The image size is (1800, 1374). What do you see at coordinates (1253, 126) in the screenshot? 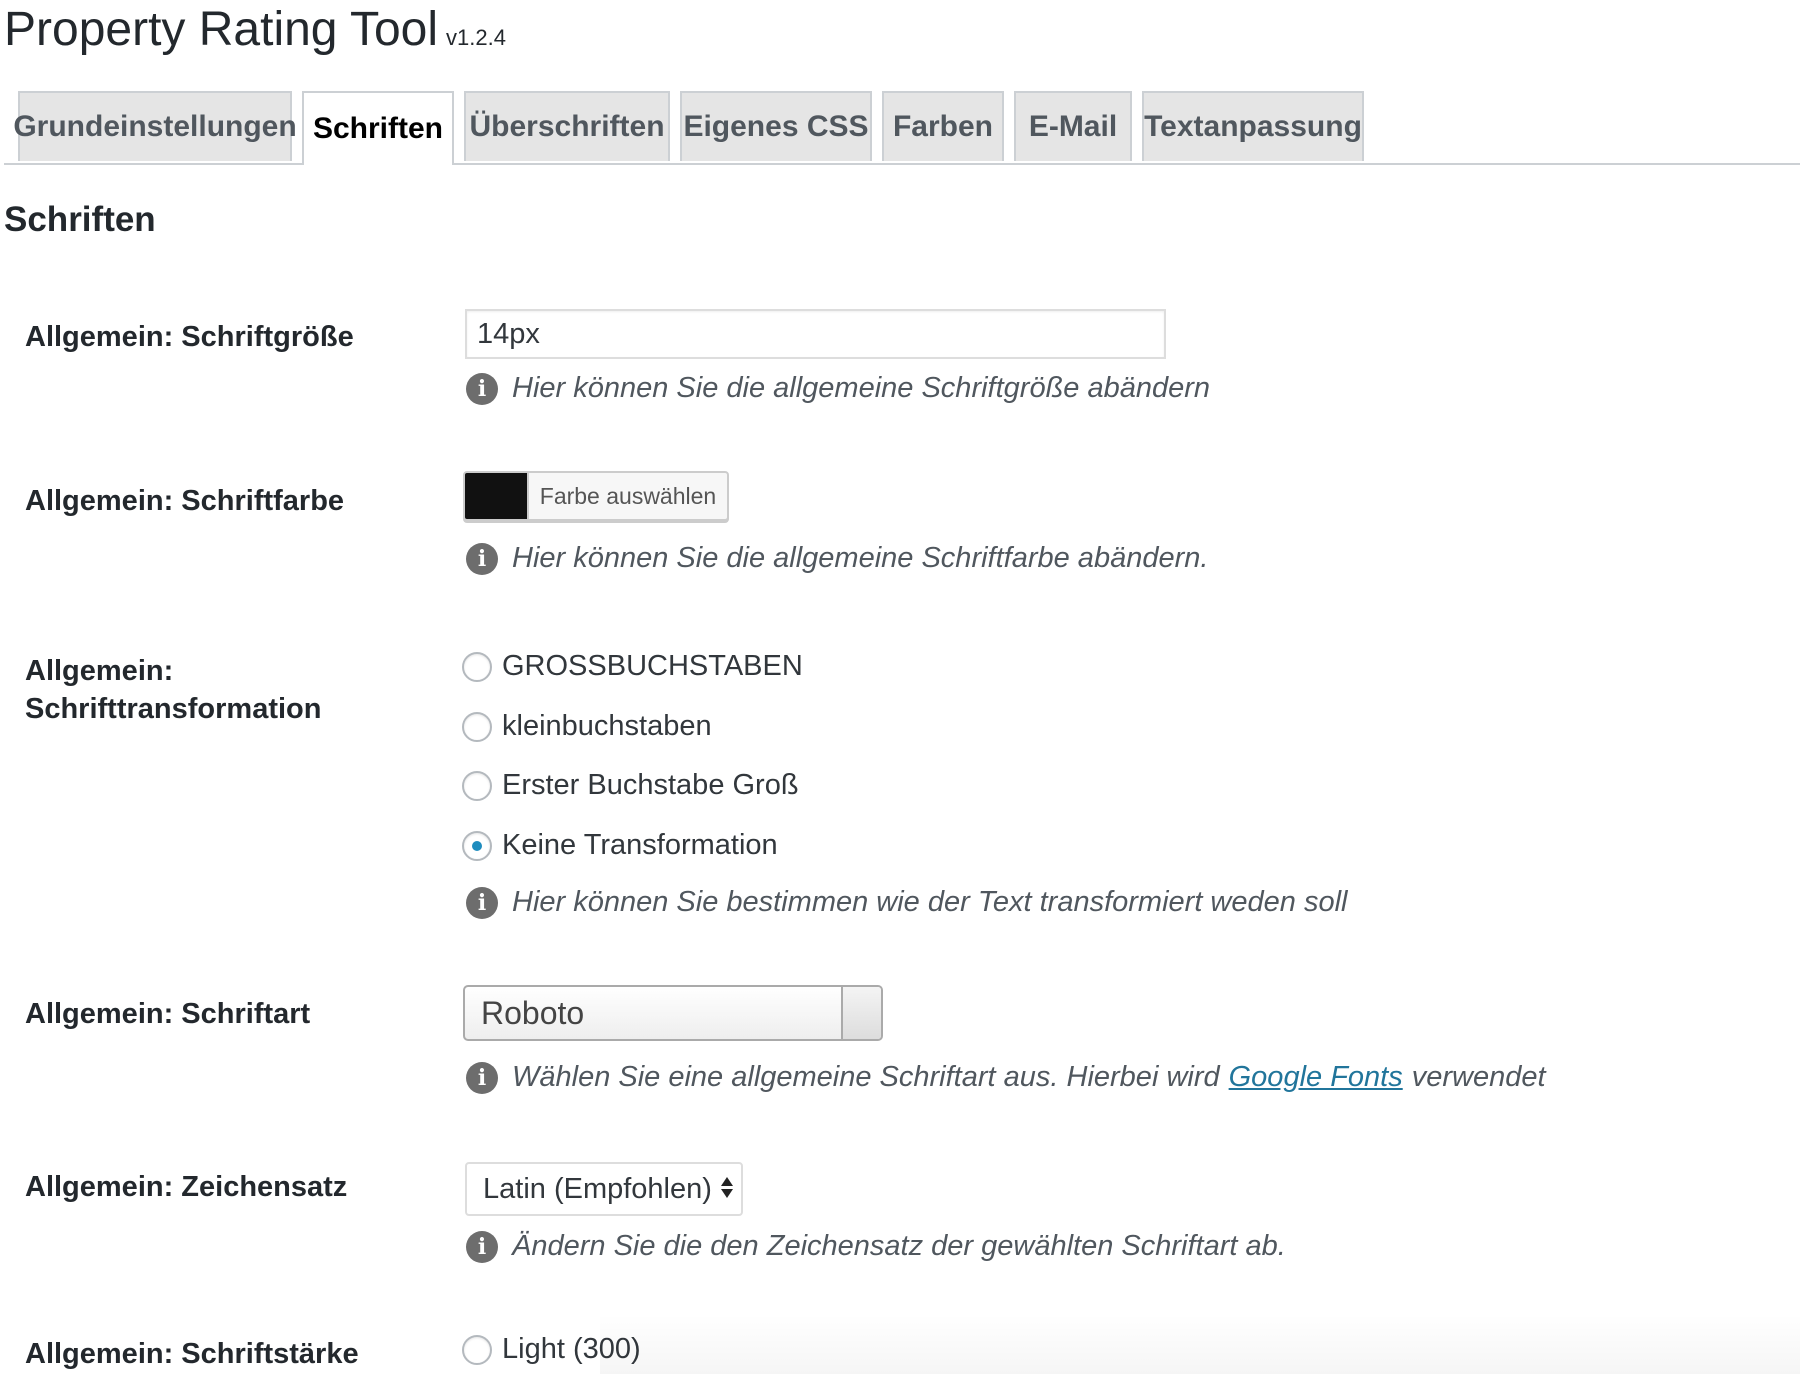
I see `tab-textanpassung: Textanpassung` at bounding box center [1253, 126].